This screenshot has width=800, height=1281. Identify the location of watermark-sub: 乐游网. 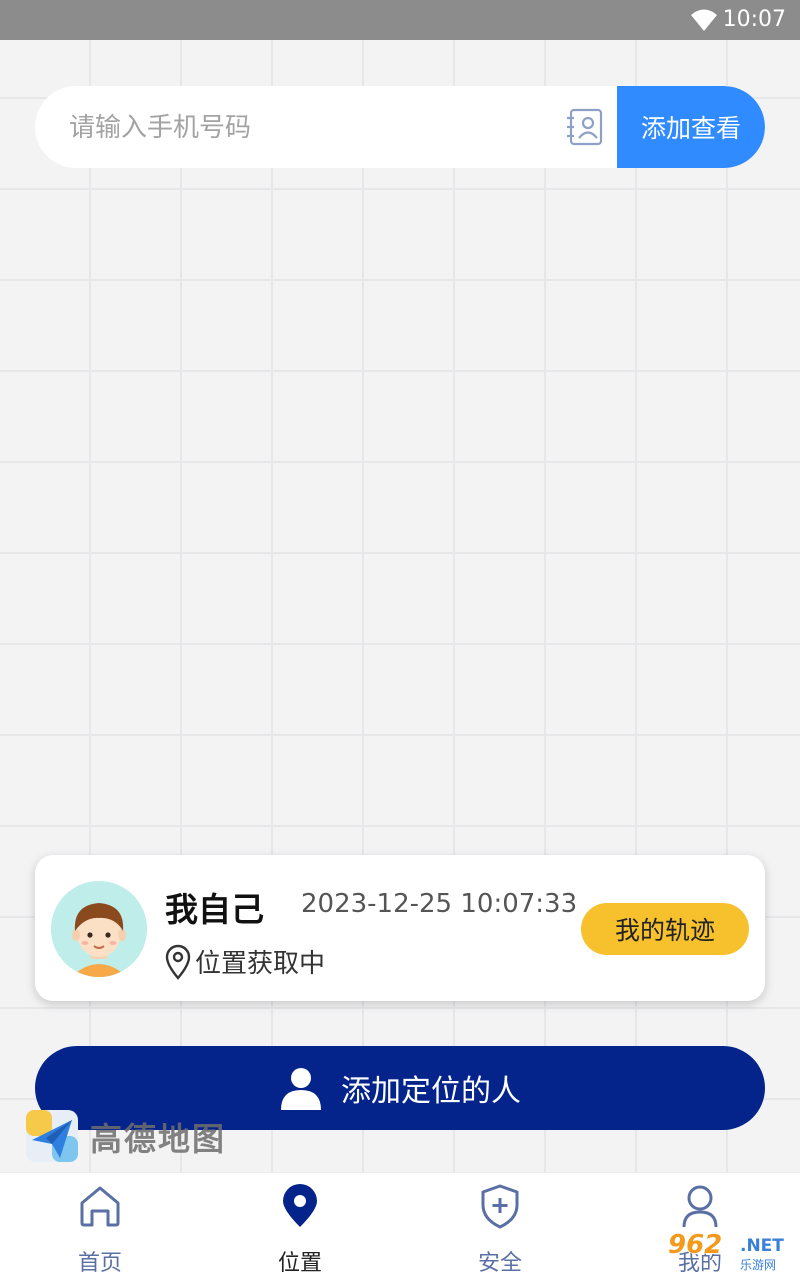
(758, 1265).